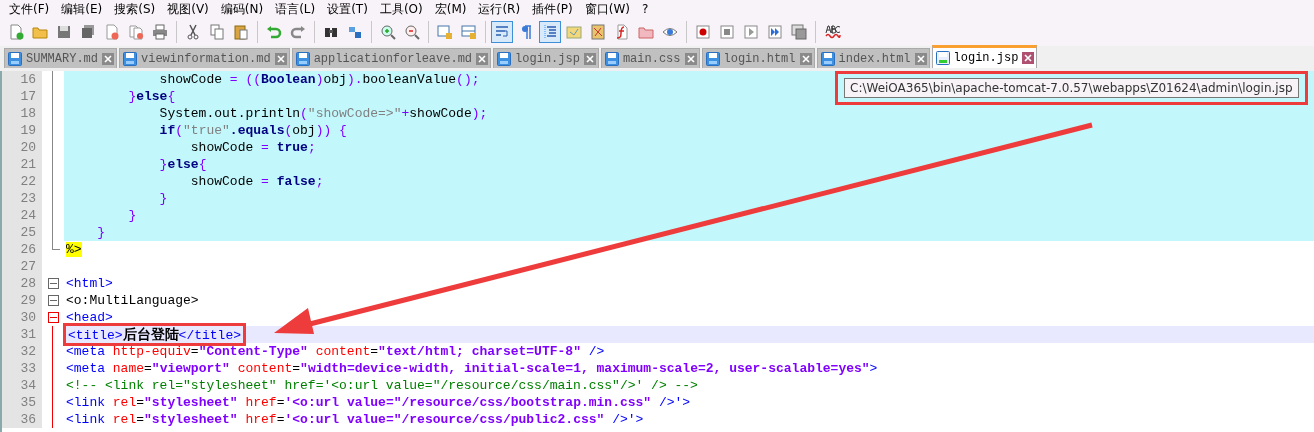 Image resolution: width=1314 pixels, height=432 pixels. What do you see at coordinates (89, 283) in the screenshot?
I see `code-line: <html>` at bounding box center [89, 283].